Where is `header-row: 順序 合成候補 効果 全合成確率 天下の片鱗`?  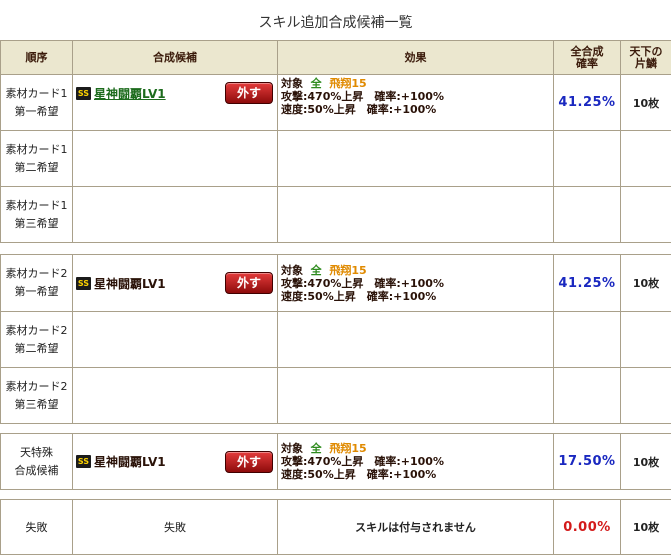
header-row: 順序 合成候補 効果 全合成確率 天下の片鱗 is located at coordinates (336, 58).